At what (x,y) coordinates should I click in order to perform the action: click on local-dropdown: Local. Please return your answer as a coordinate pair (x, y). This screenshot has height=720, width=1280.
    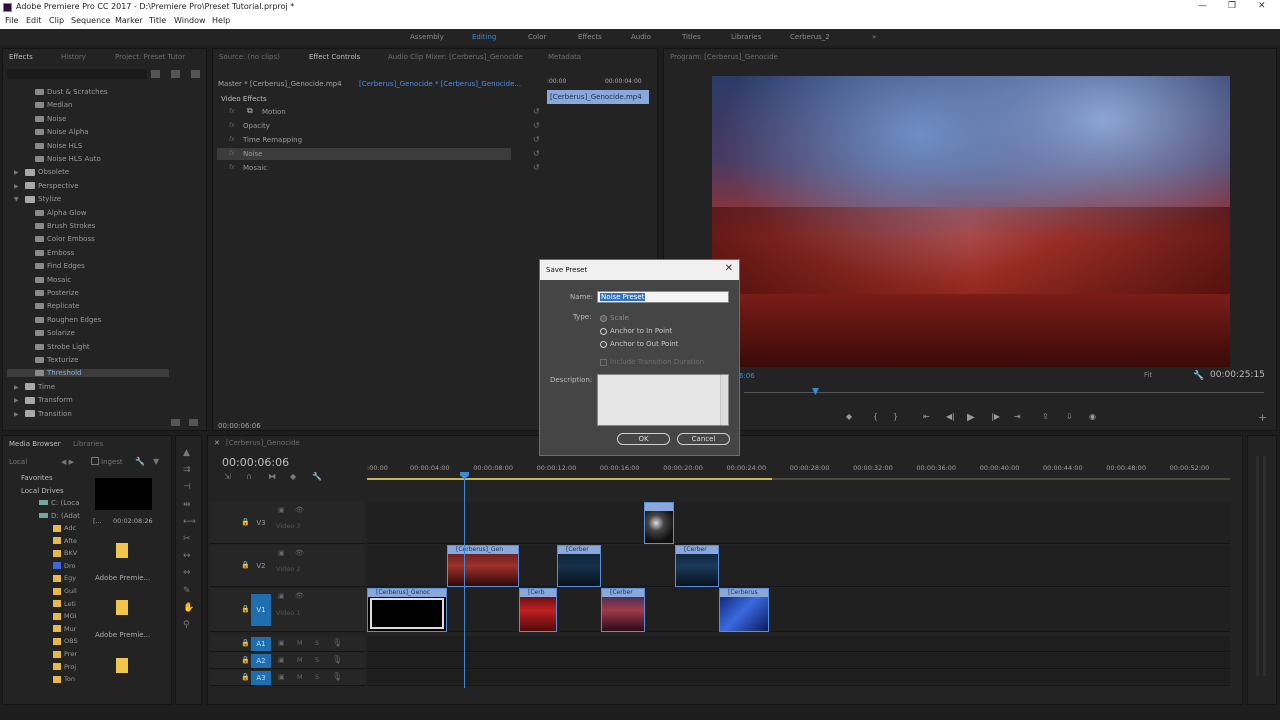
    Looking at the image, I should click on (18, 462).